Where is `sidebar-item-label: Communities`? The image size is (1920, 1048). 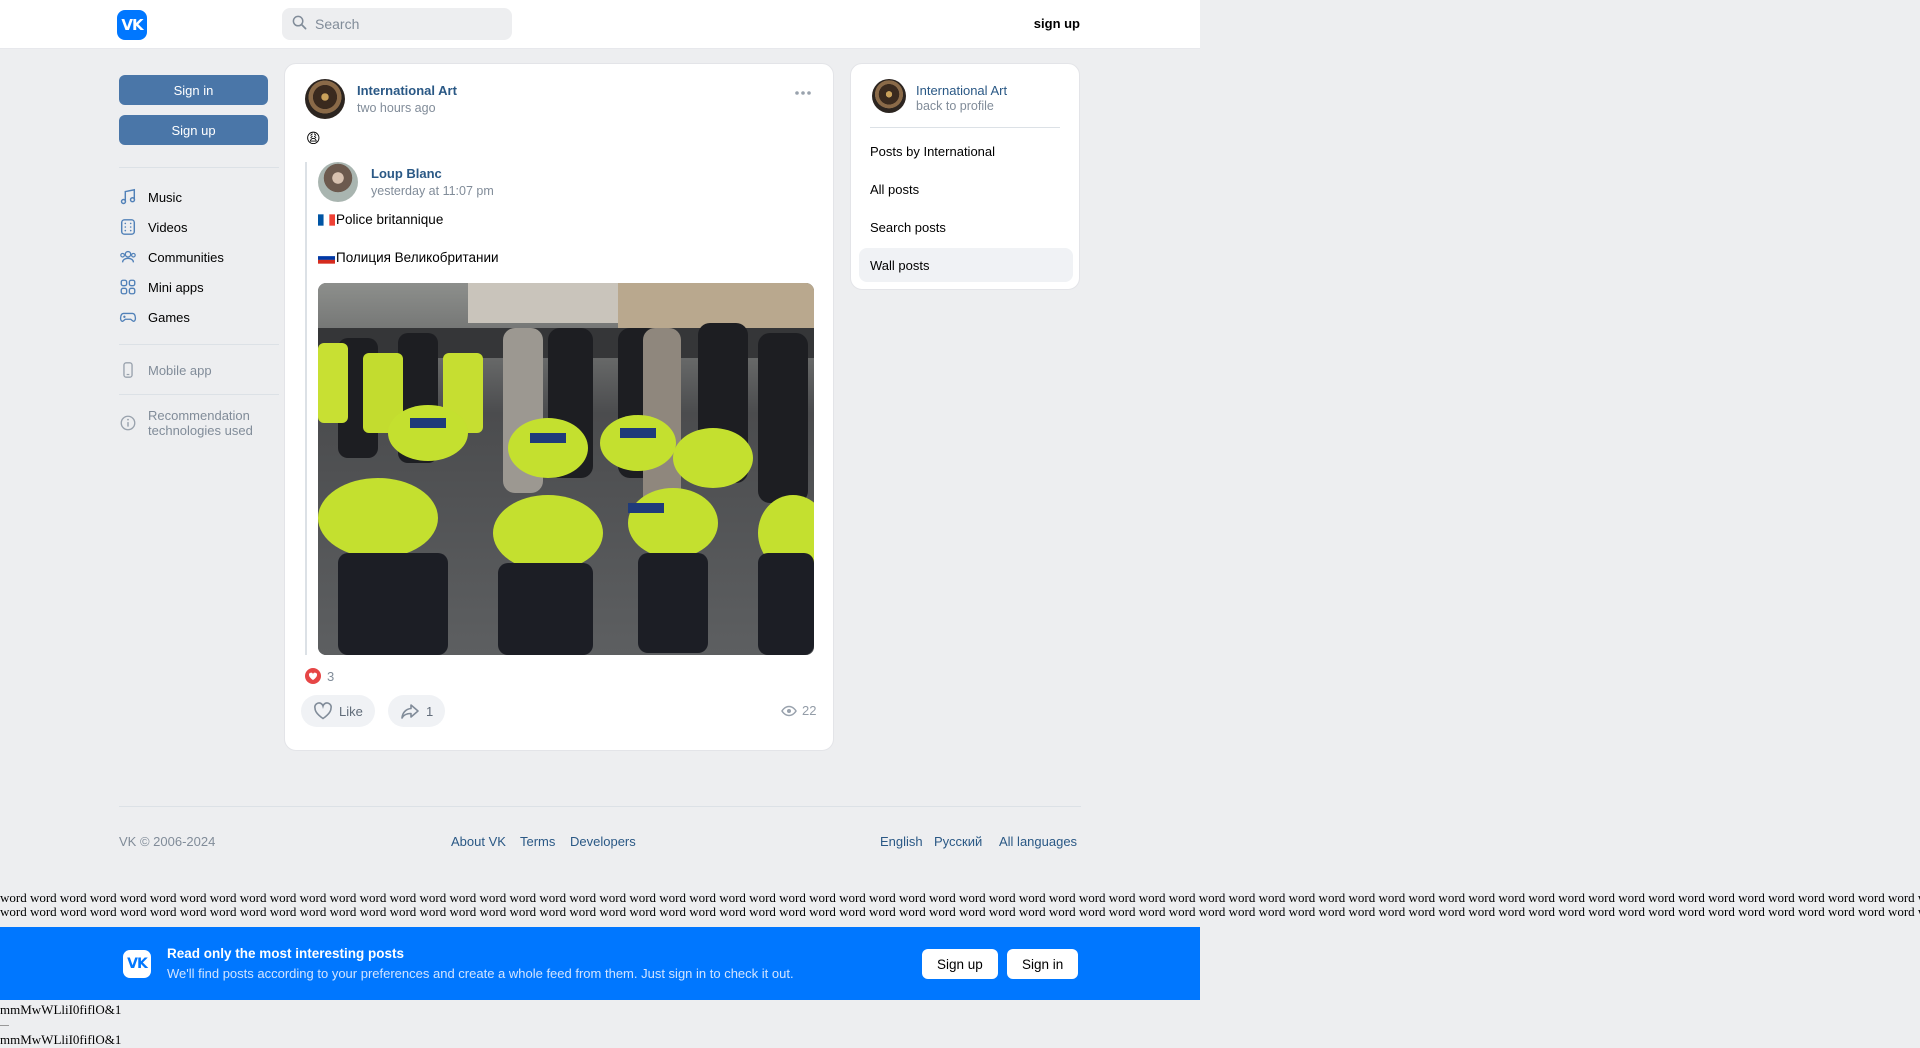
sidebar-item-label: Communities is located at coordinates (186, 257).